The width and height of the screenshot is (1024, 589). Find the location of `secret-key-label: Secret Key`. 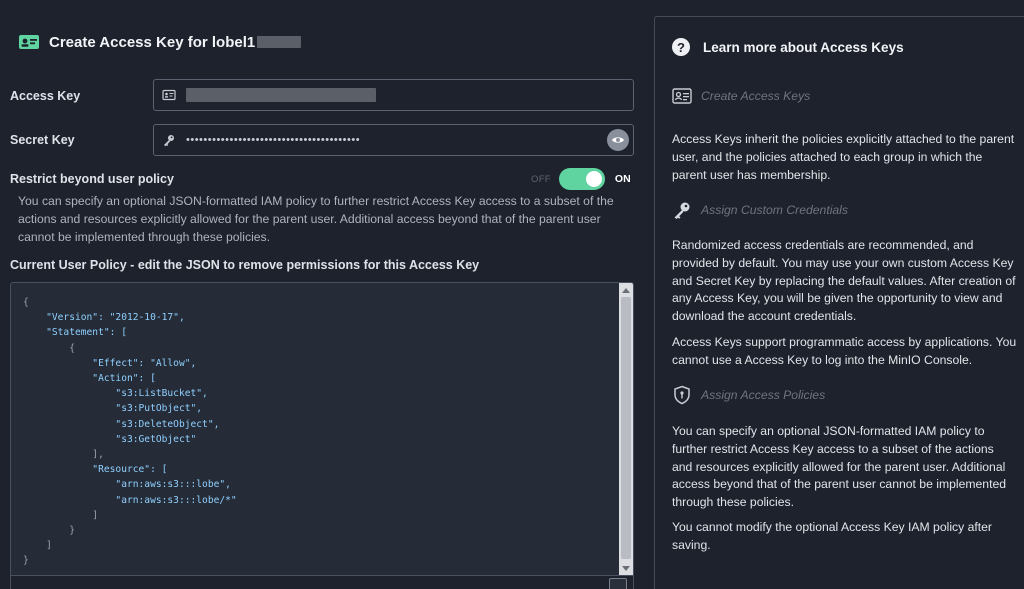

secret-key-label: Secret Key is located at coordinates (42, 140).